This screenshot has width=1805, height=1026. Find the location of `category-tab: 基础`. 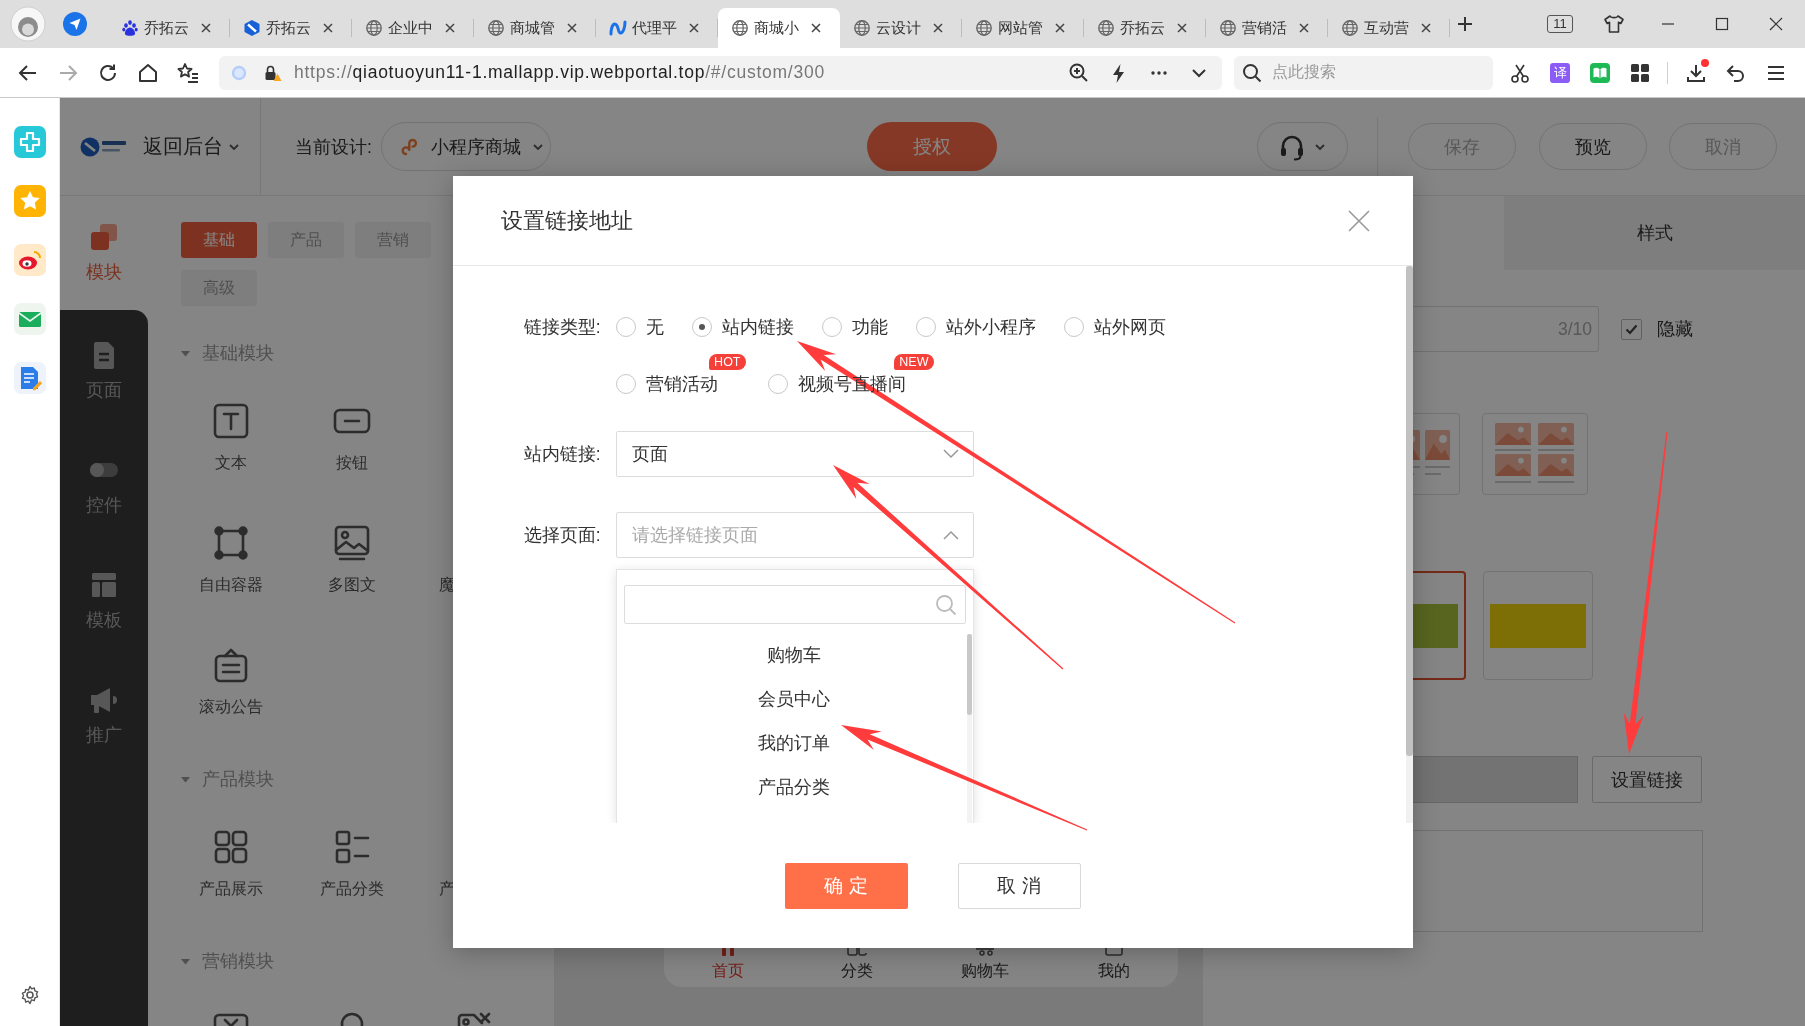

category-tab: 基础 is located at coordinates (219, 240).